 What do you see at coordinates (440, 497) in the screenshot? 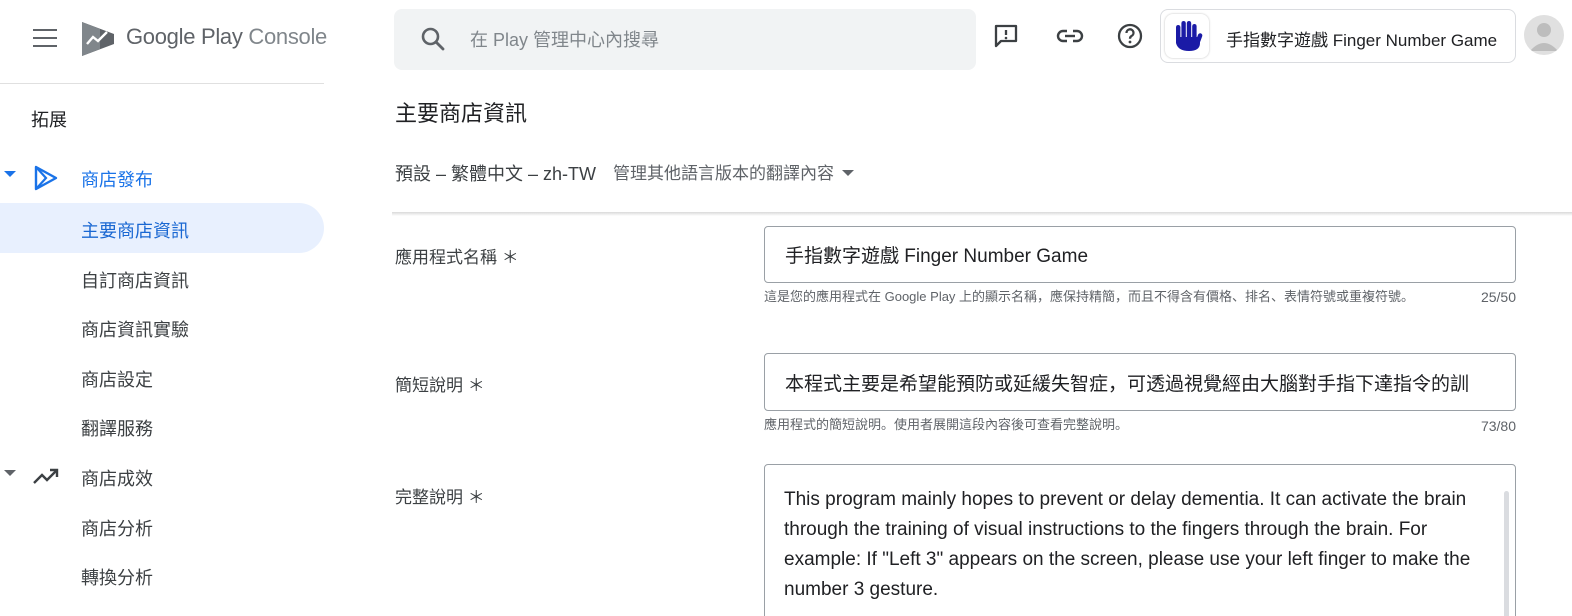
I see `full-description-label: 完整說明 ＊` at bounding box center [440, 497].